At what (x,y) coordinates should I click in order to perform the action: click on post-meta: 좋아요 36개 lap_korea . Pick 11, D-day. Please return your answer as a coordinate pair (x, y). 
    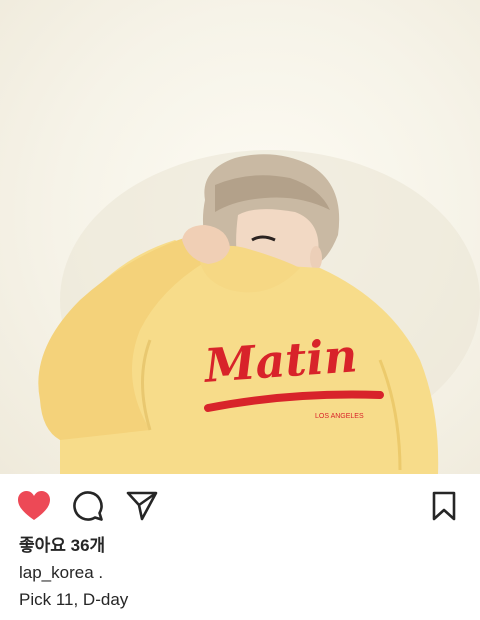
    Looking at the image, I should click on (239, 573).